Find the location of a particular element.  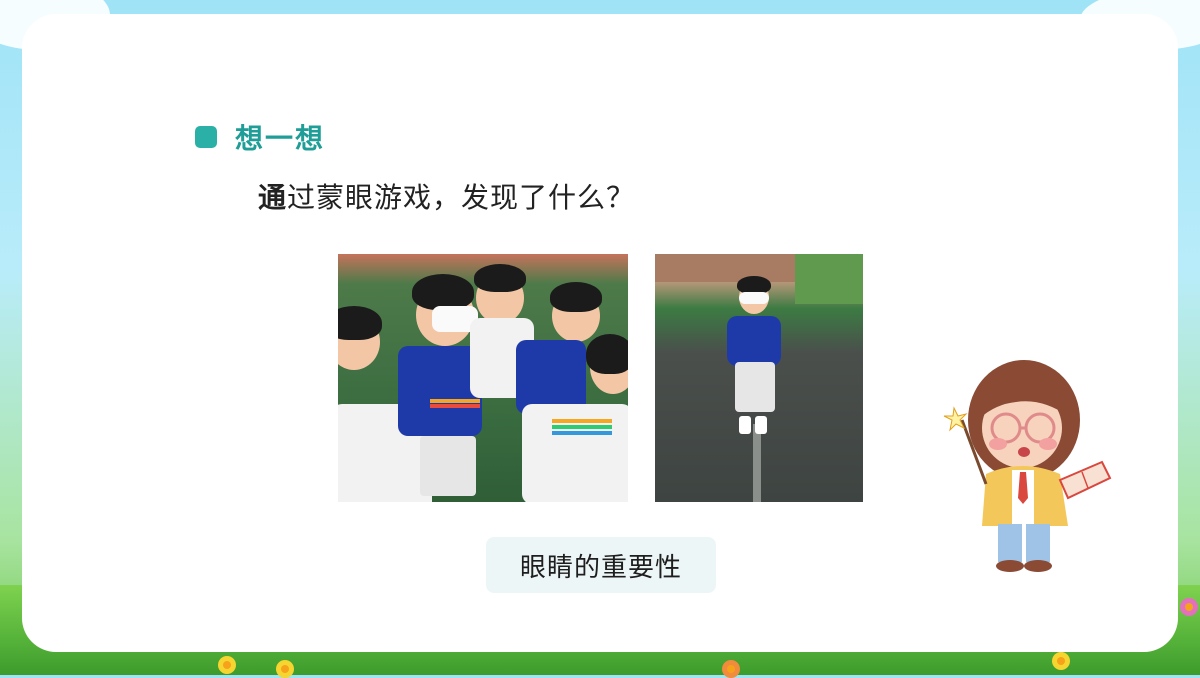

bullet-square-icon is located at coordinates (206, 137).